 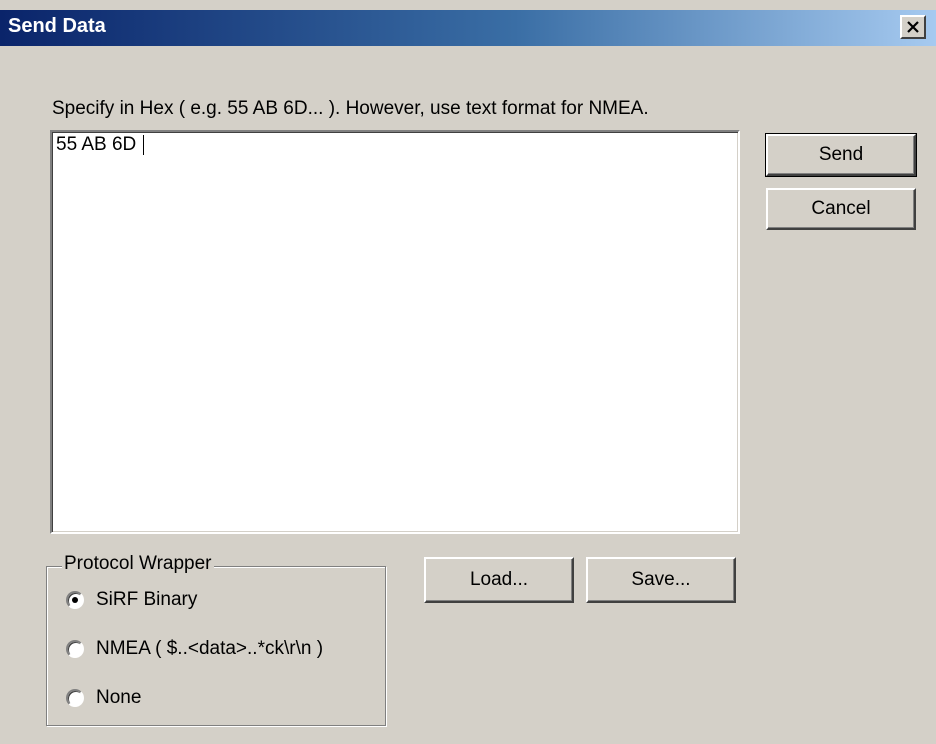 I want to click on radio-nmea: NMEA ( $..<data>..*ck\r\n ), so click(x=194, y=649).